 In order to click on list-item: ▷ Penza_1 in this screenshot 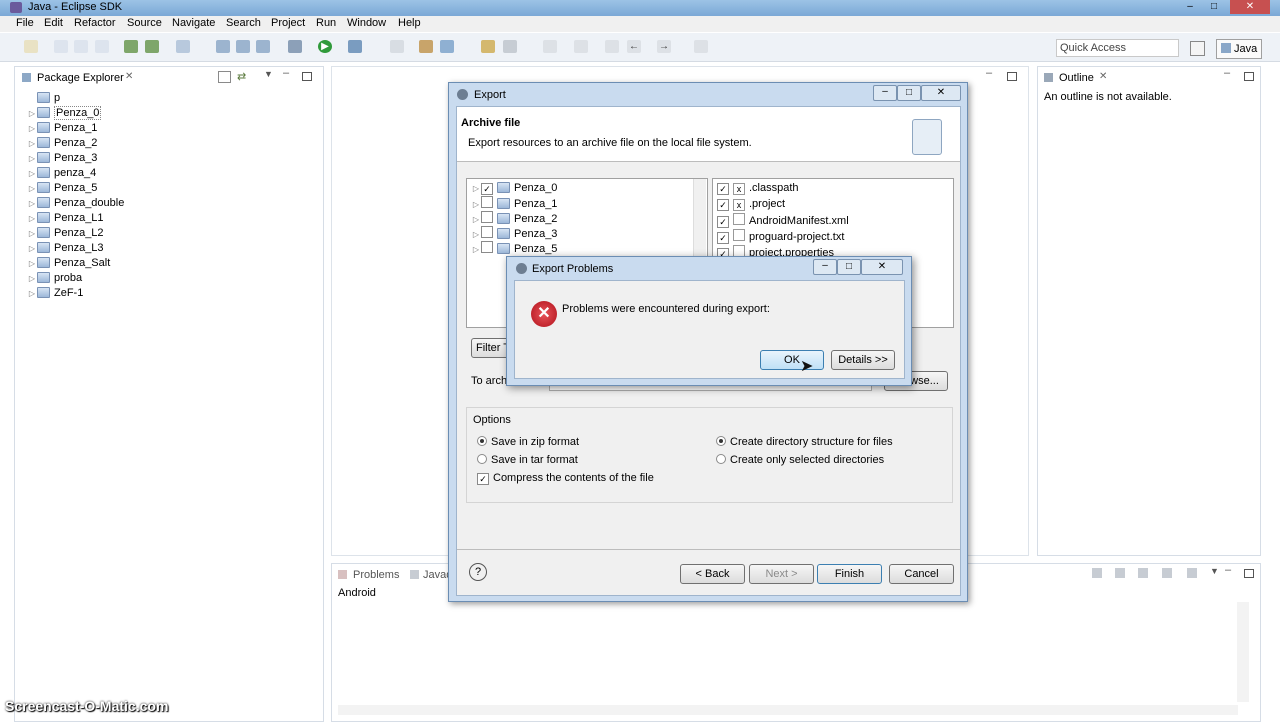, I will do `click(62, 128)`.